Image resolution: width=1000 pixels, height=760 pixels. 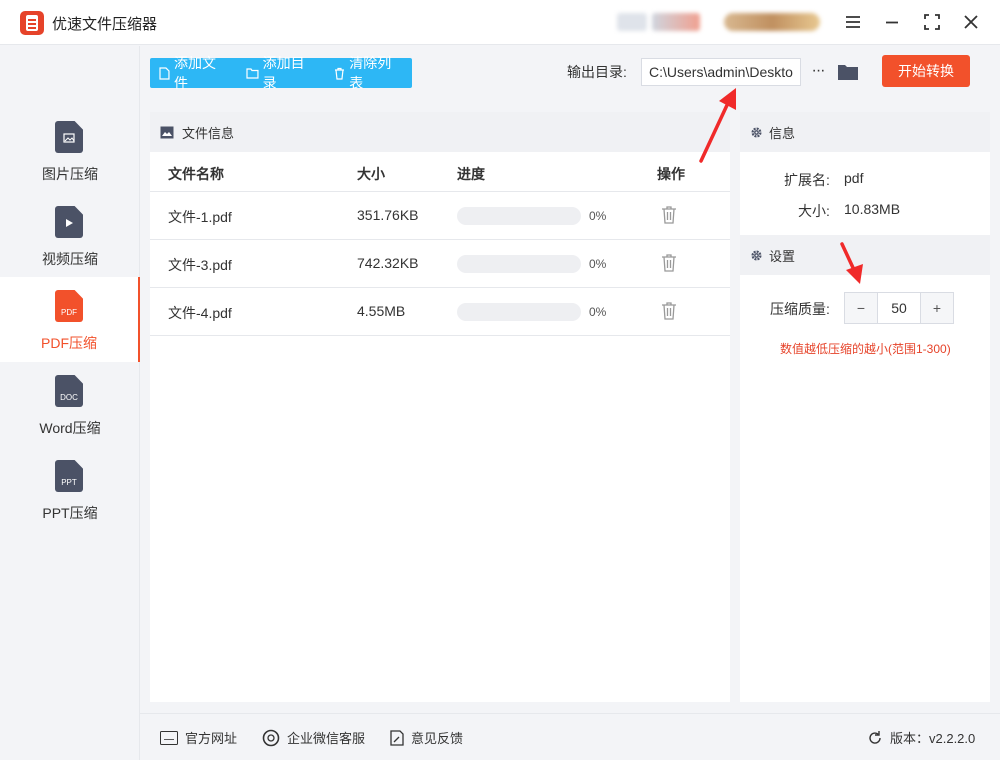 What do you see at coordinates (671, 174) in the screenshot?
I see `column-header-action: 操作` at bounding box center [671, 174].